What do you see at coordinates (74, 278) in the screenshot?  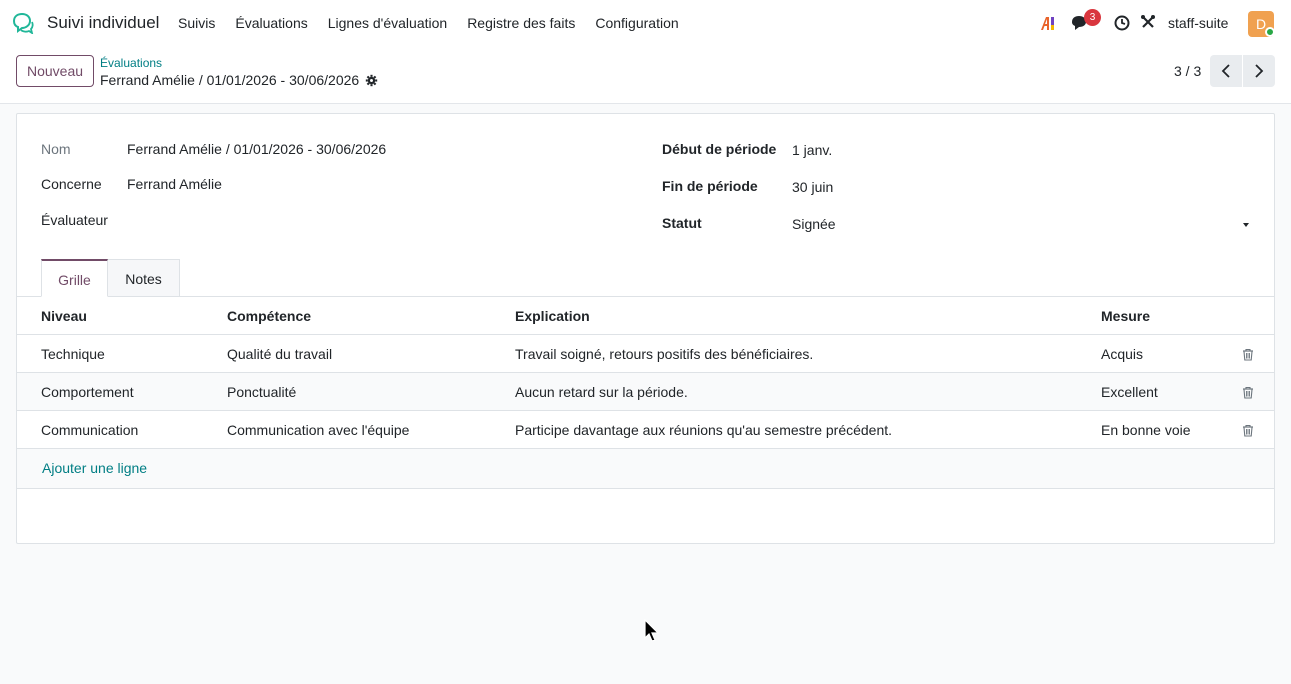 I see `tab-grille: Grille` at bounding box center [74, 278].